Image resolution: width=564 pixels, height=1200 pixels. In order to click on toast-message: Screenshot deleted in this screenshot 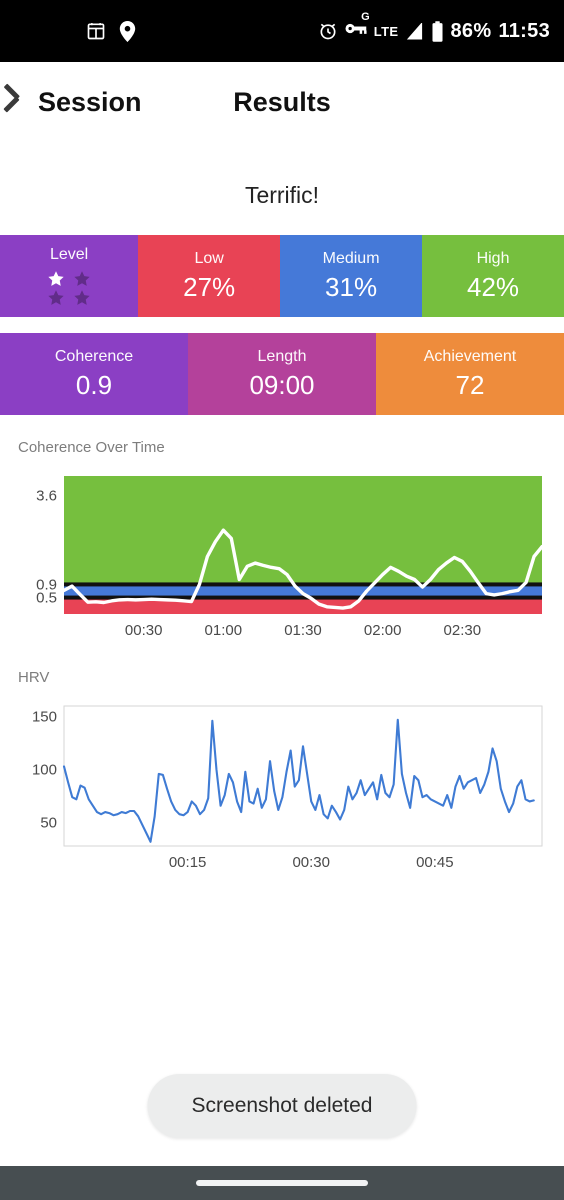, I will do `click(282, 1106)`.